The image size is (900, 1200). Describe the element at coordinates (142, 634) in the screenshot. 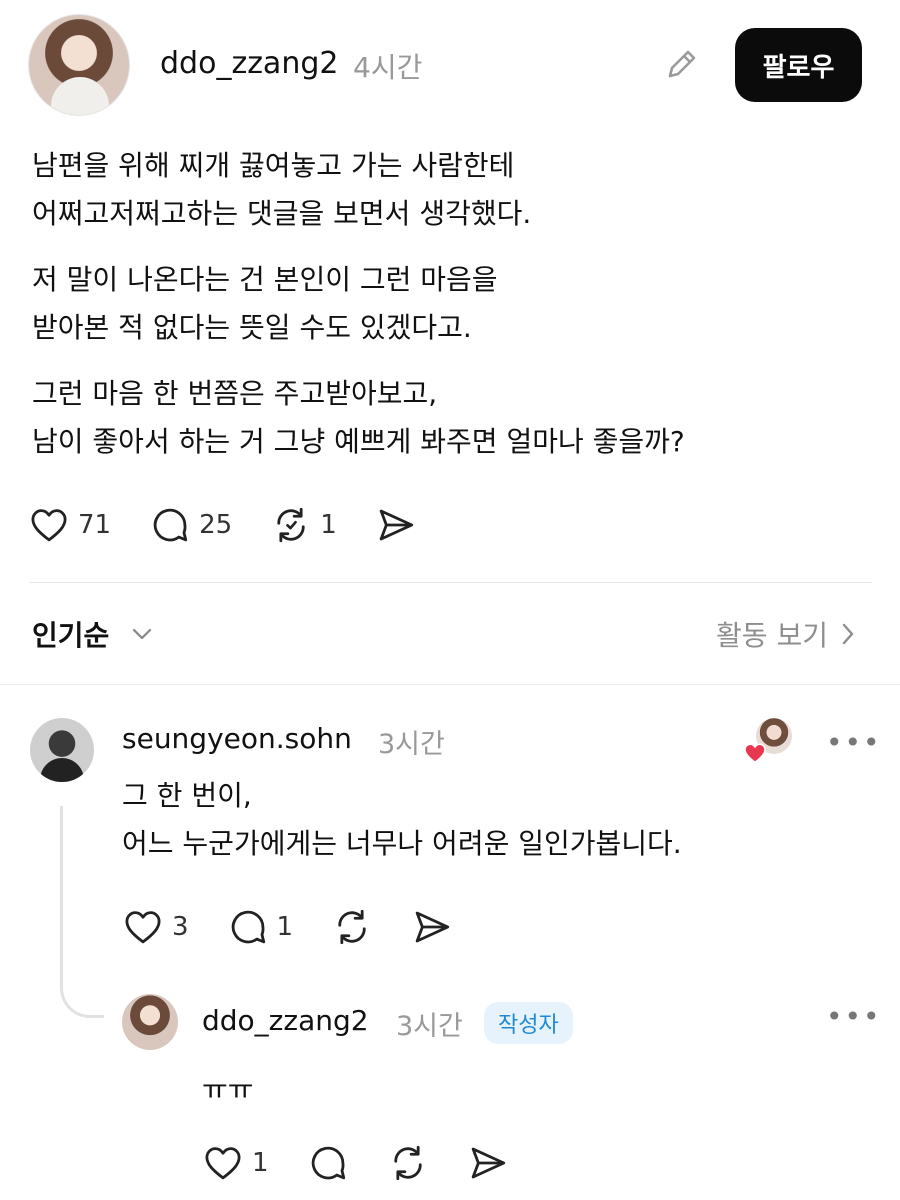

I see `chevron-down-icon` at that location.